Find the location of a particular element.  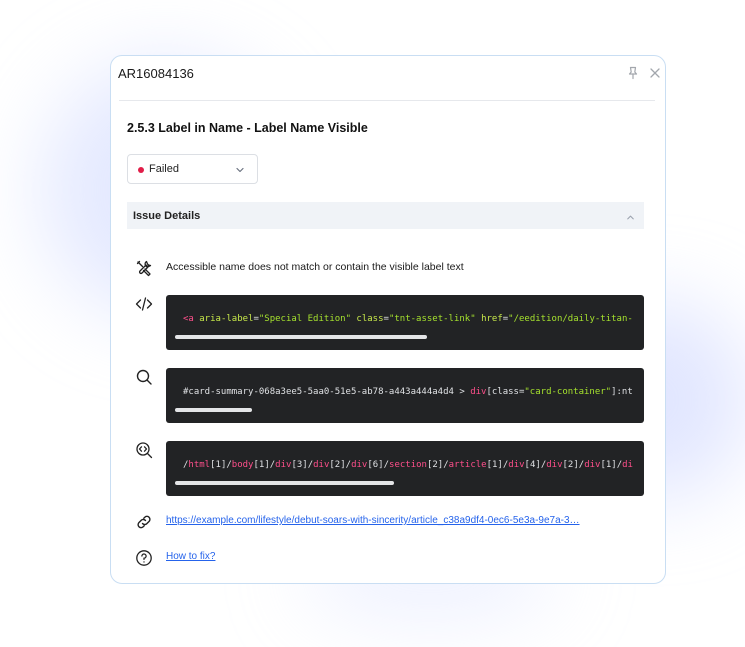

issue-details-toggle: Issue Details is located at coordinates (385, 215).